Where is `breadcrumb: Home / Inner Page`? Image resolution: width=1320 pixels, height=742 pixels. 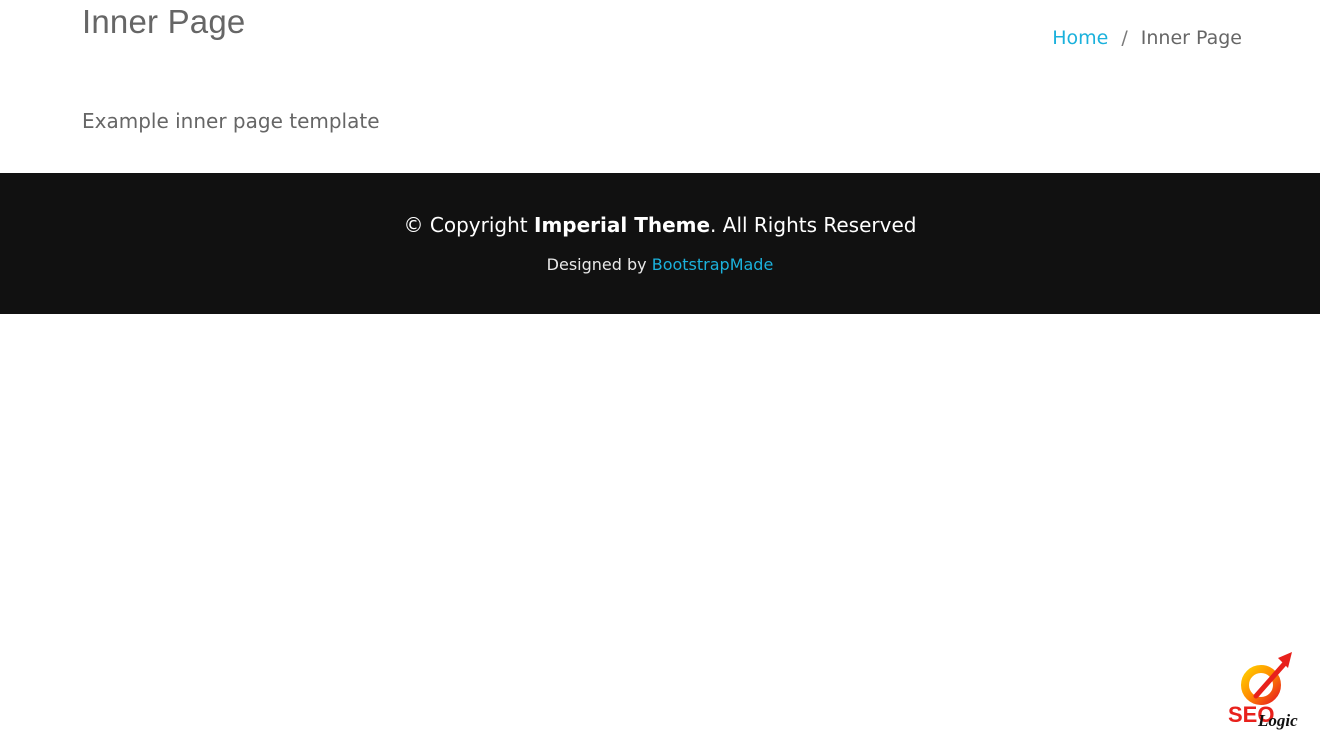
breadcrumb: Home / Inner Page is located at coordinates (1147, 38).